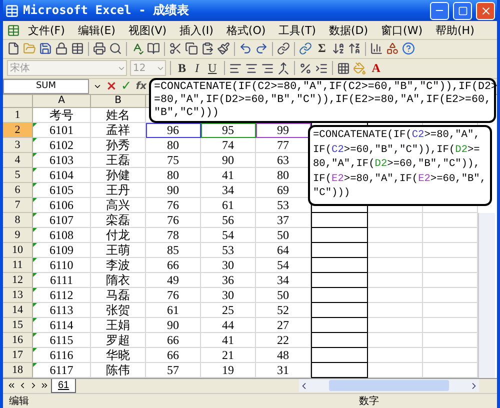  What do you see at coordinates (18, 205) in the screenshot?
I see `row-header: 7` at bounding box center [18, 205].